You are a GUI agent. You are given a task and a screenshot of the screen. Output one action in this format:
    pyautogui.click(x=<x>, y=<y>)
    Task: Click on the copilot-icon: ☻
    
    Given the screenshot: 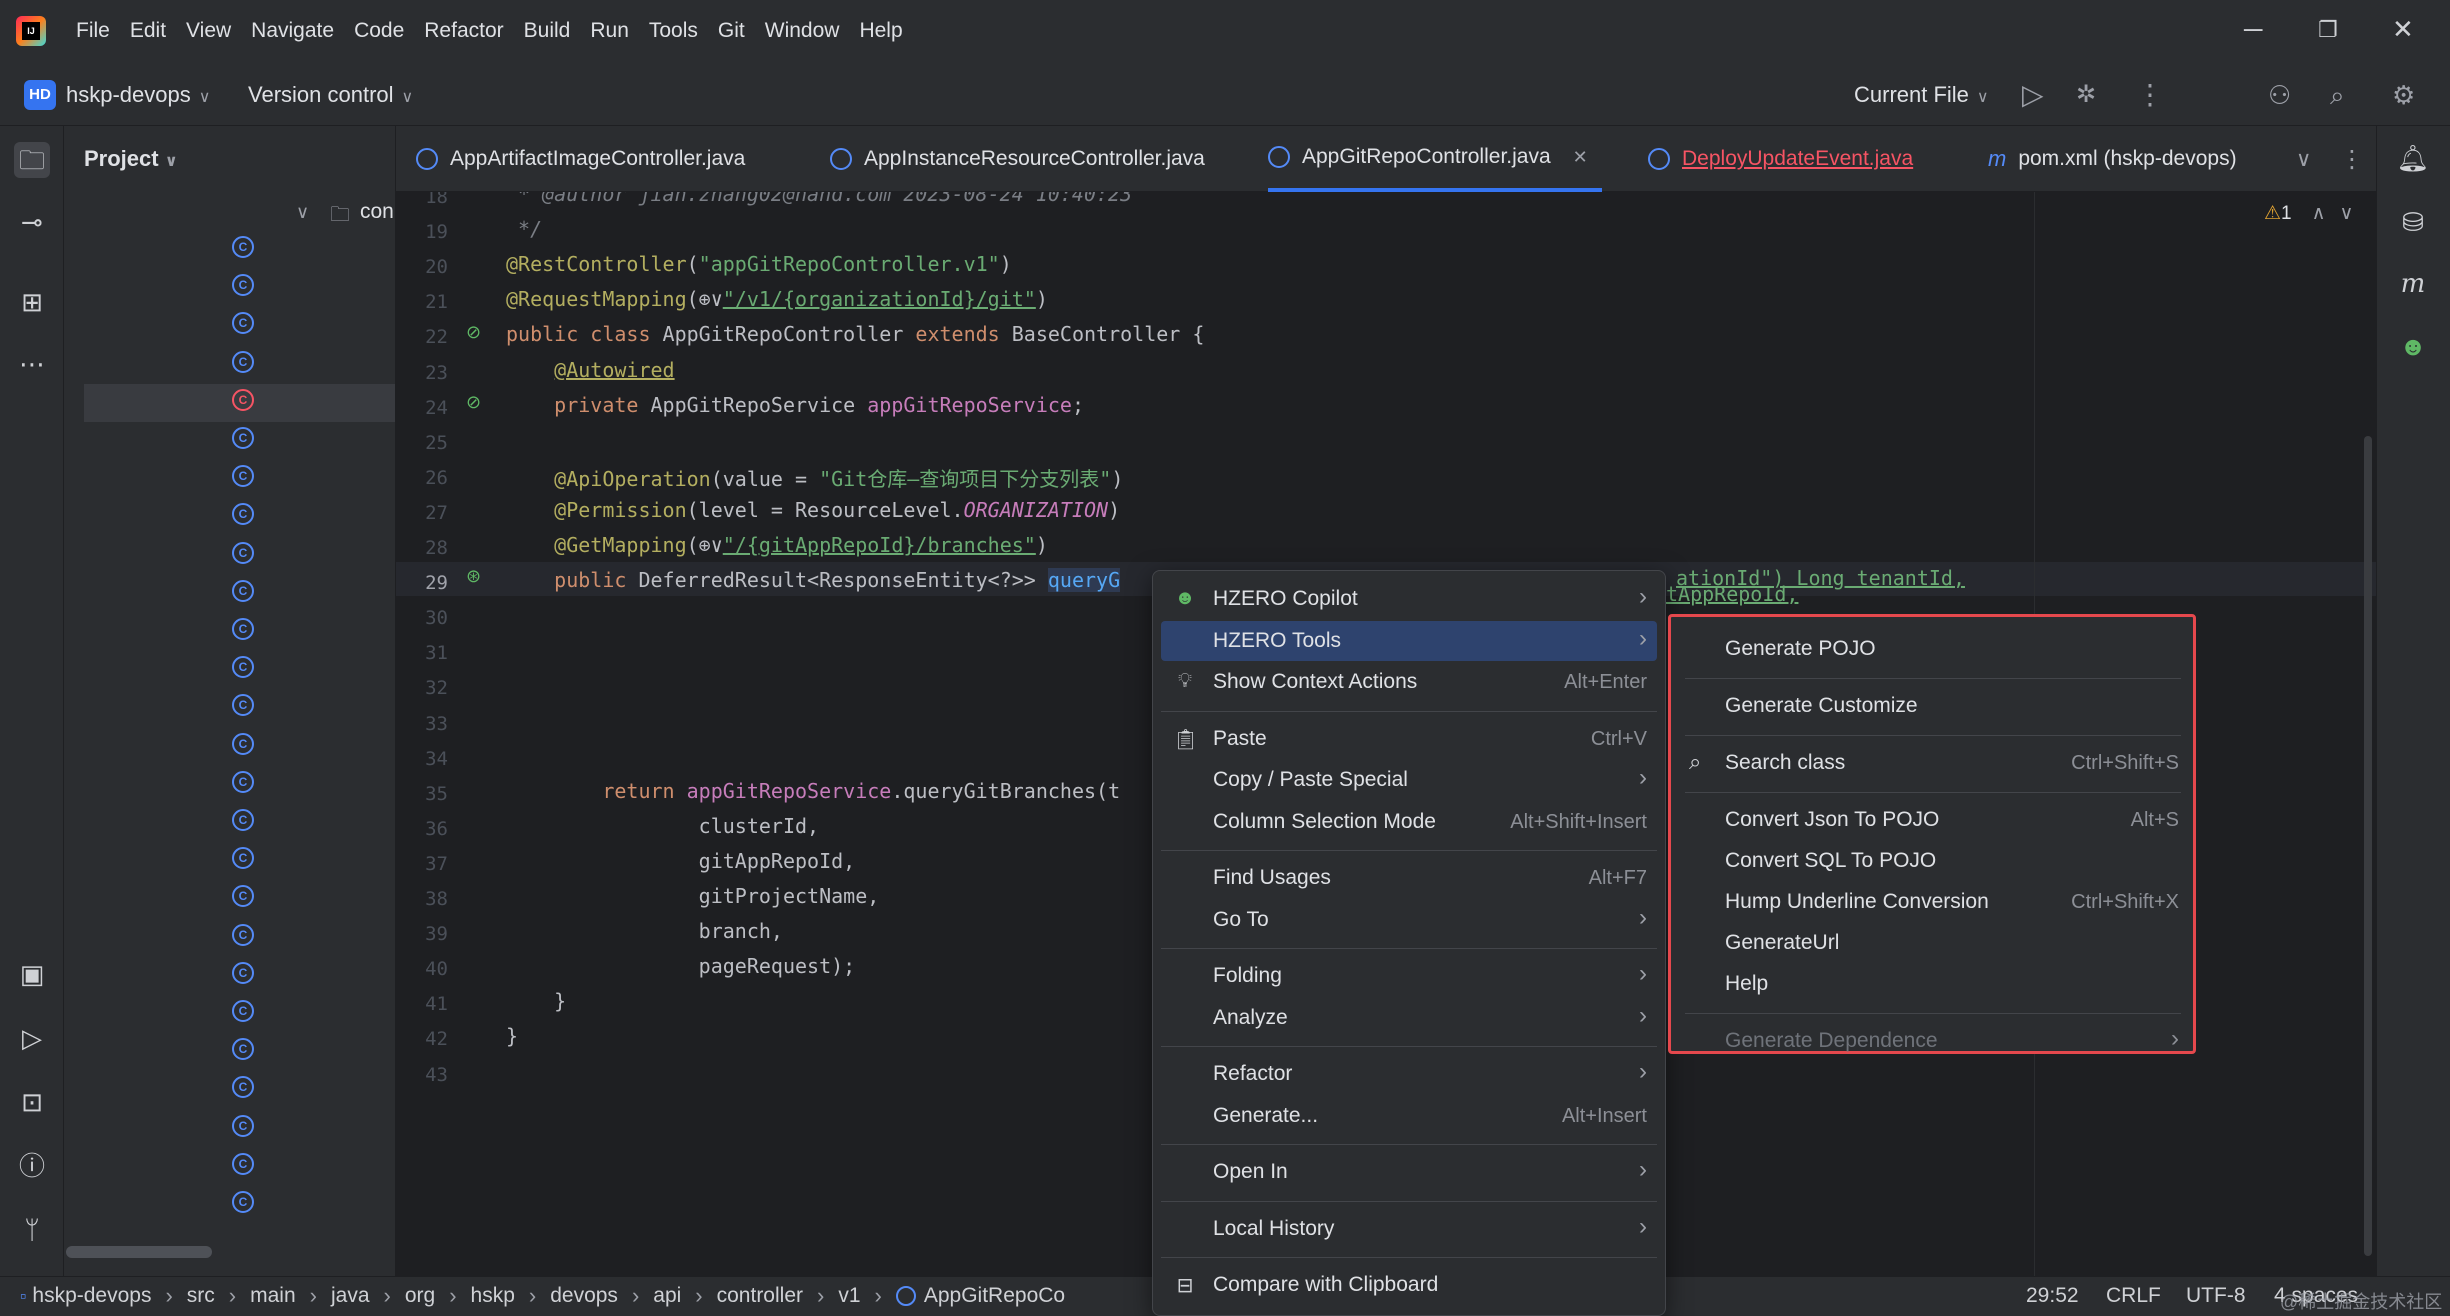 What is the action you would take?
    pyautogui.click(x=2413, y=346)
    